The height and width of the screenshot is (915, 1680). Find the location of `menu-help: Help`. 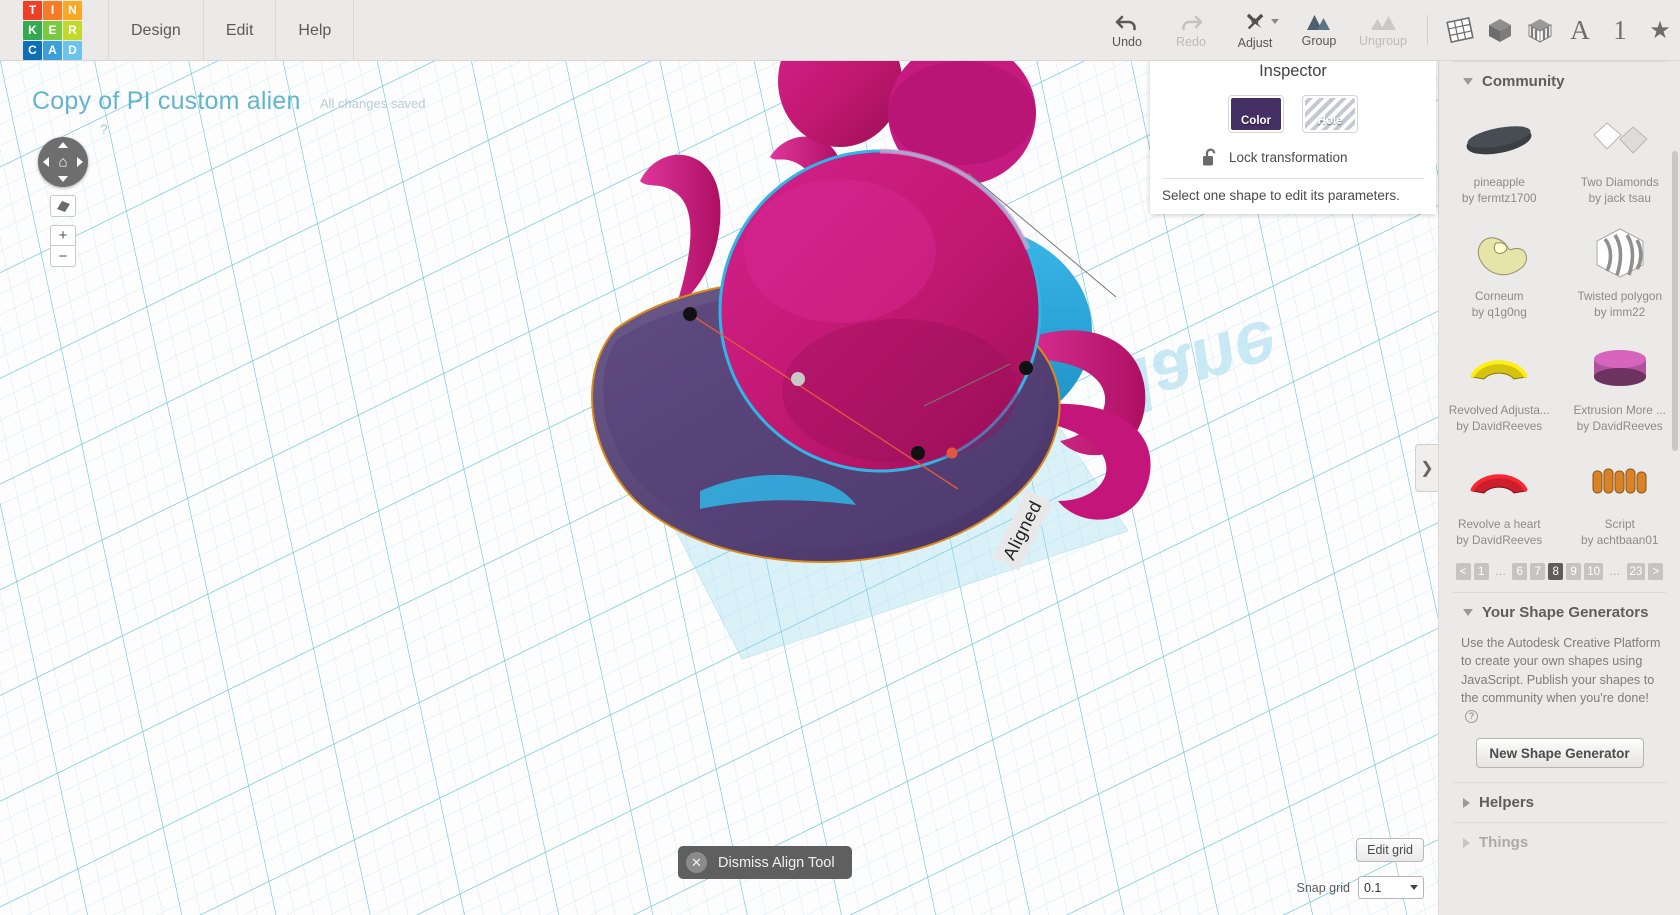

menu-help: Help is located at coordinates (315, 30).